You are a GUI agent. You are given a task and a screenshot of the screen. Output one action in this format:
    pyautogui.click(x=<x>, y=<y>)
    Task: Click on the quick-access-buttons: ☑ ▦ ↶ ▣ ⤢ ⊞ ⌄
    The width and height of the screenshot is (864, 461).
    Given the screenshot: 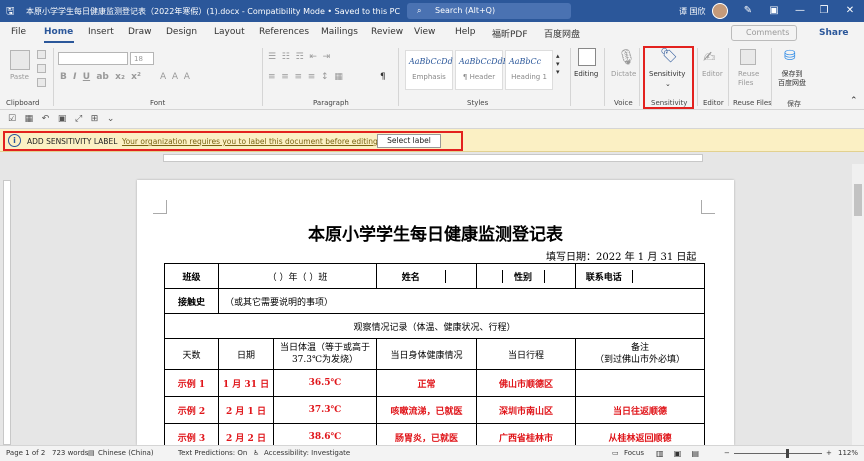 What is the action you would take?
    pyautogui.click(x=61, y=119)
    